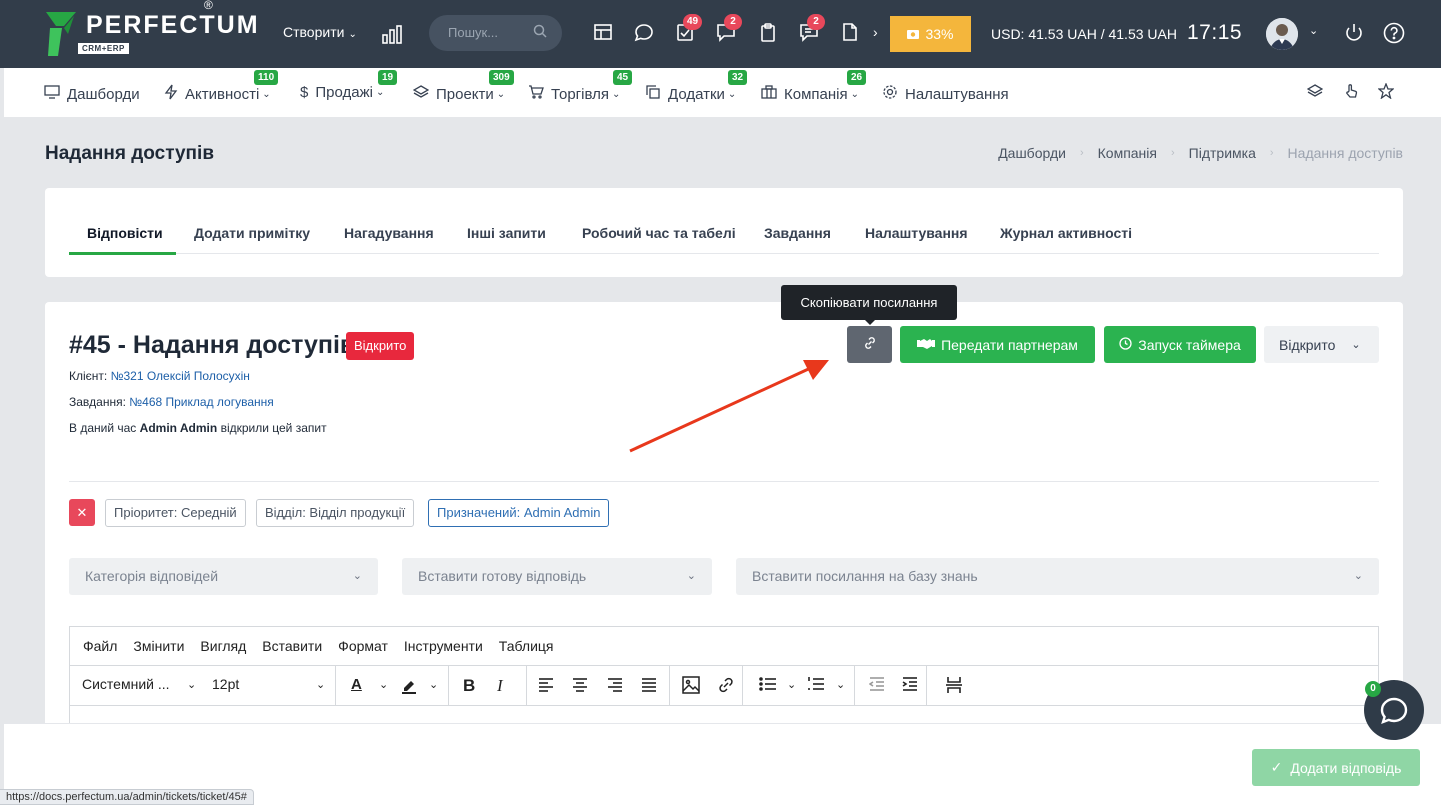 The height and width of the screenshot is (805, 1441). Describe the element at coordinates (580, 686) in the screenshot. I see `align-center-icon` at that location.